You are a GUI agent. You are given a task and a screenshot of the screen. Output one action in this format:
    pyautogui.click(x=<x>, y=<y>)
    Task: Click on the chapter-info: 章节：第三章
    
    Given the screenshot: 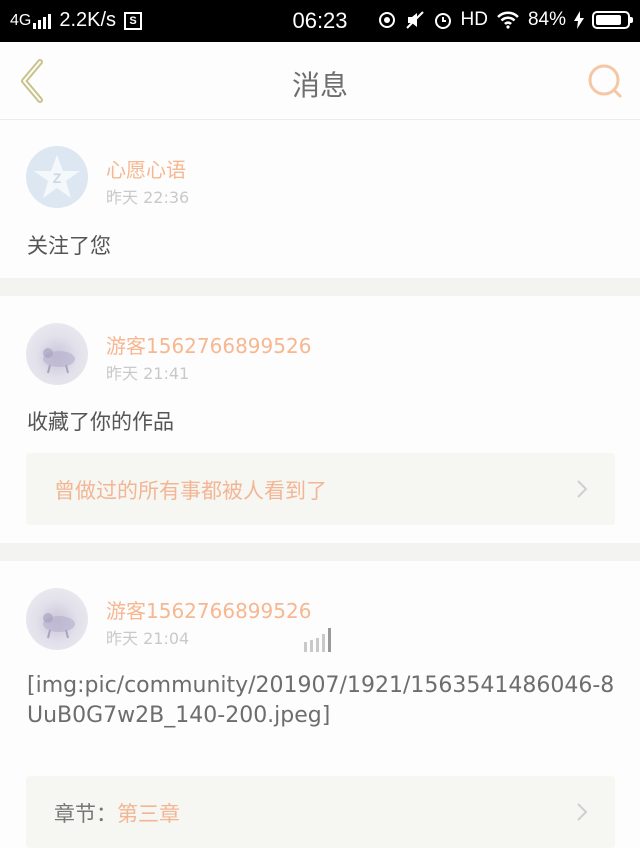 What is the action you would take?
    pyautogui.click(x=117, y=813)
    